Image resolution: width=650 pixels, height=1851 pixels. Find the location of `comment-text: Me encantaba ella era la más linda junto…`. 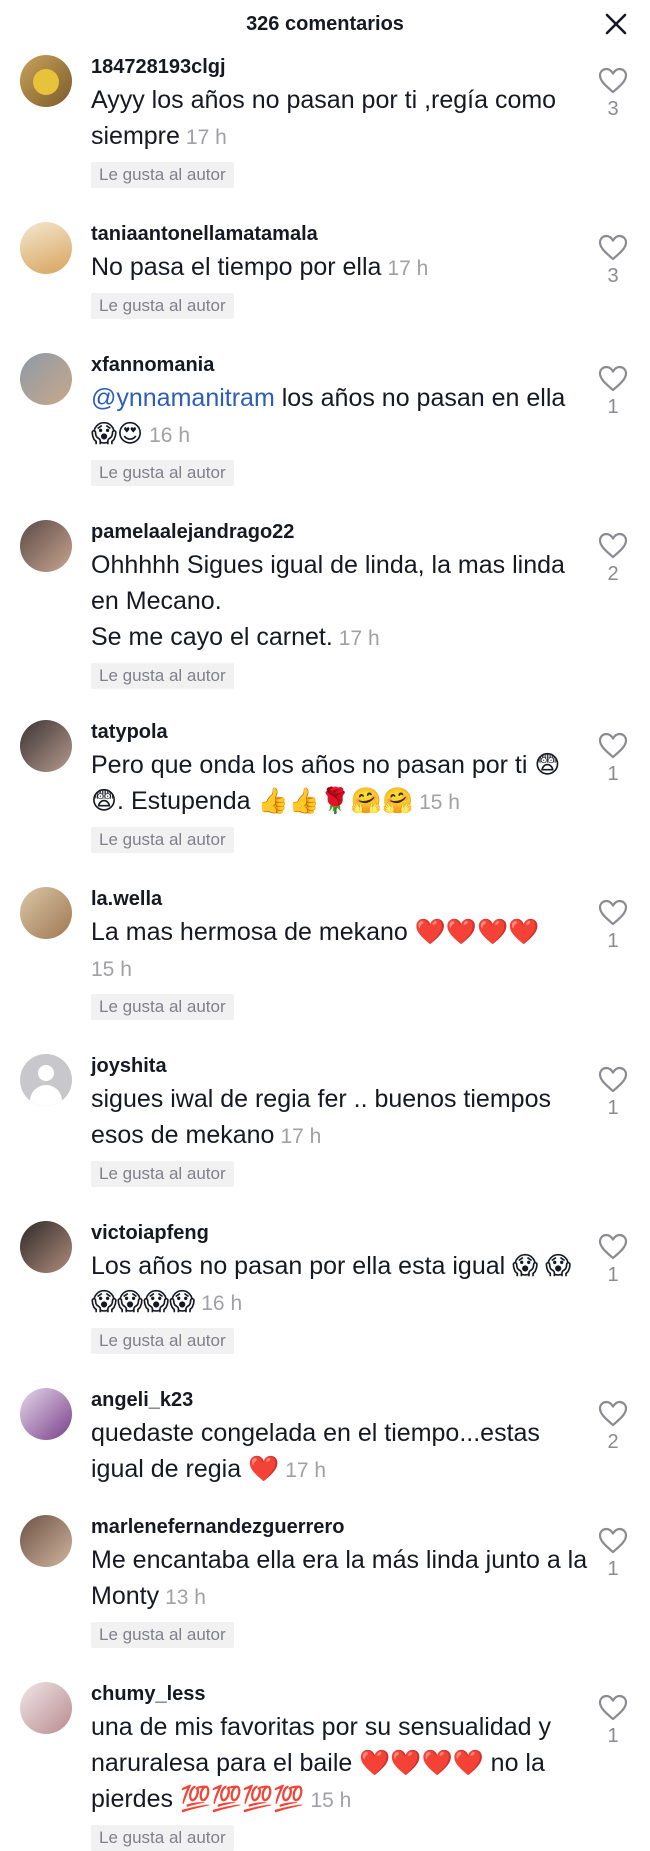

comment-text: Me encantaba ella era la más linda junto… is located at coordinates (339, 1578).